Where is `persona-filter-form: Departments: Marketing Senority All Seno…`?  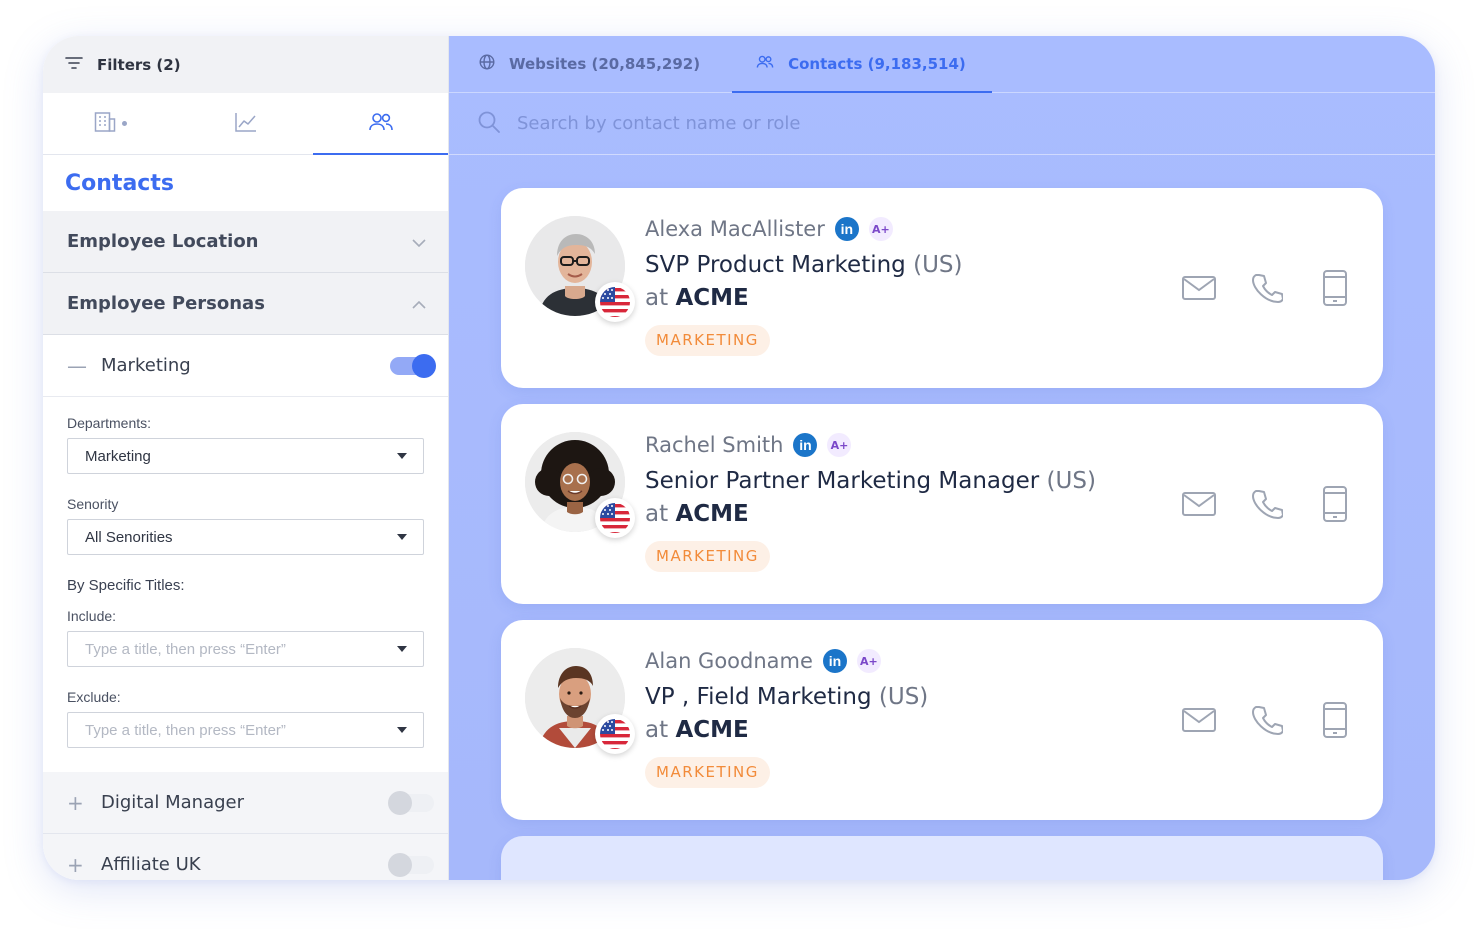
persona-filter-form: Departments: Marketing Senority All Seno… is located at coordinates (245, 584).